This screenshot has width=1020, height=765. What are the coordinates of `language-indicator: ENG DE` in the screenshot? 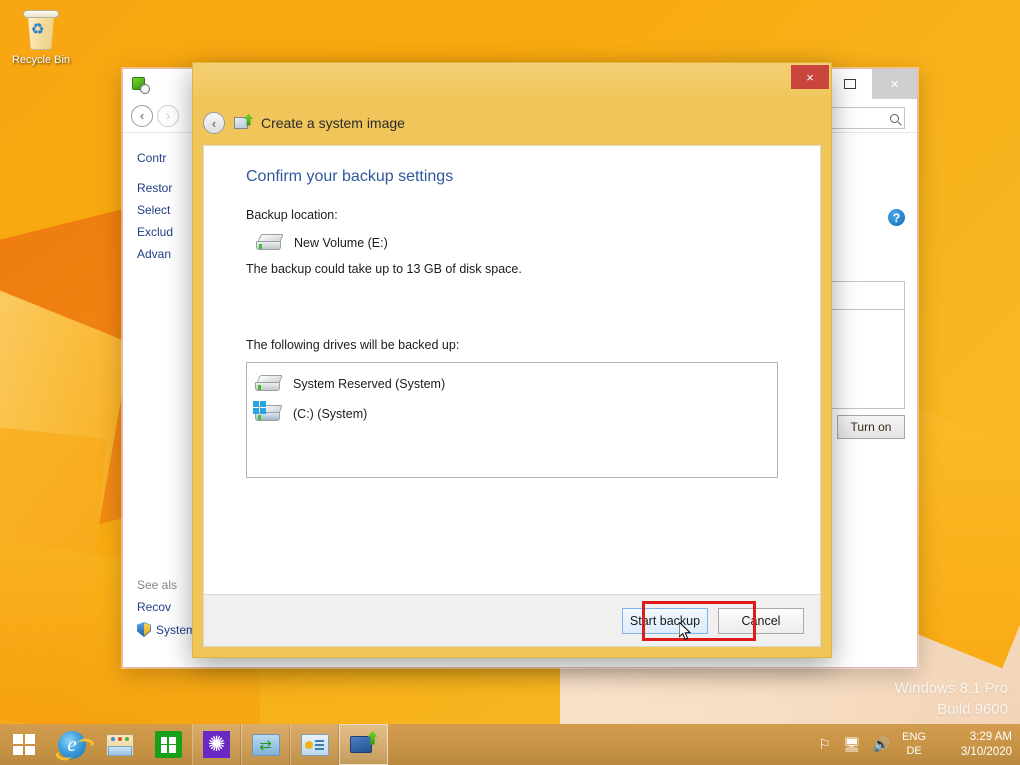 It's located at (914, 745).